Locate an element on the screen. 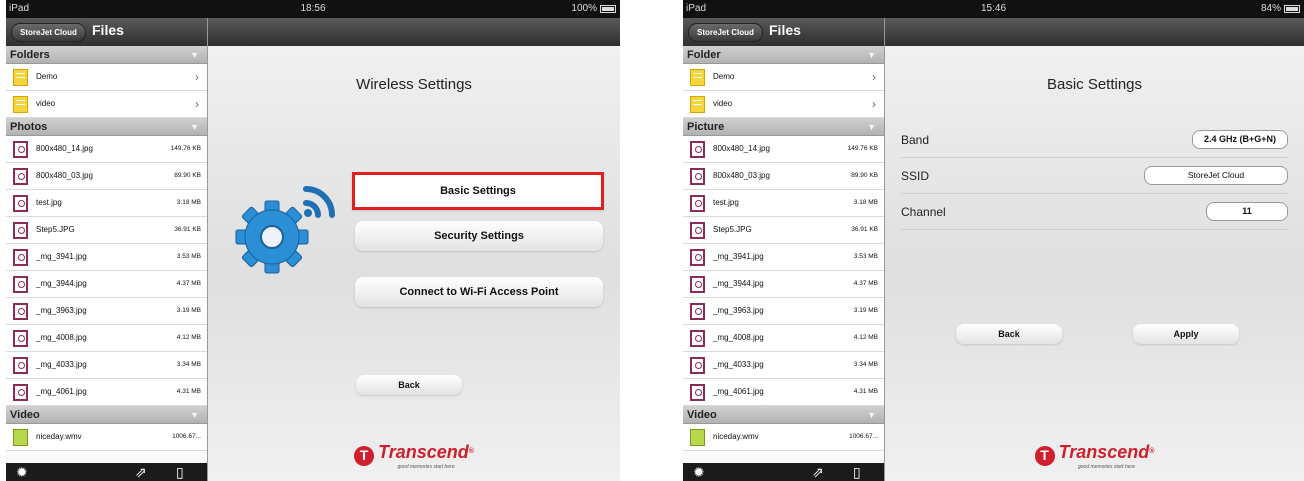 This screenshot has width=1304, height=481. section-label: Photos is located at coordinates (29, 127).